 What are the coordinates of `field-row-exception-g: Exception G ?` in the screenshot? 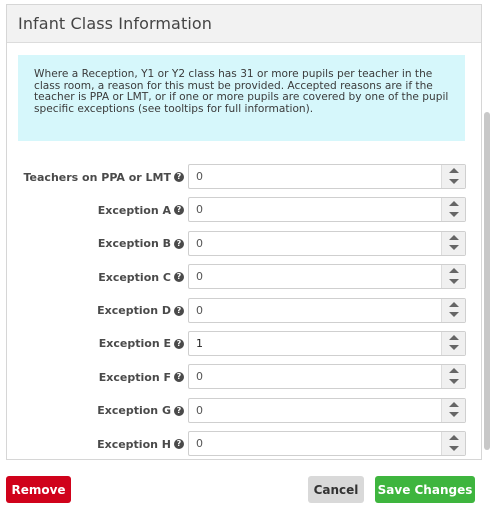 It's located at (244, 411).